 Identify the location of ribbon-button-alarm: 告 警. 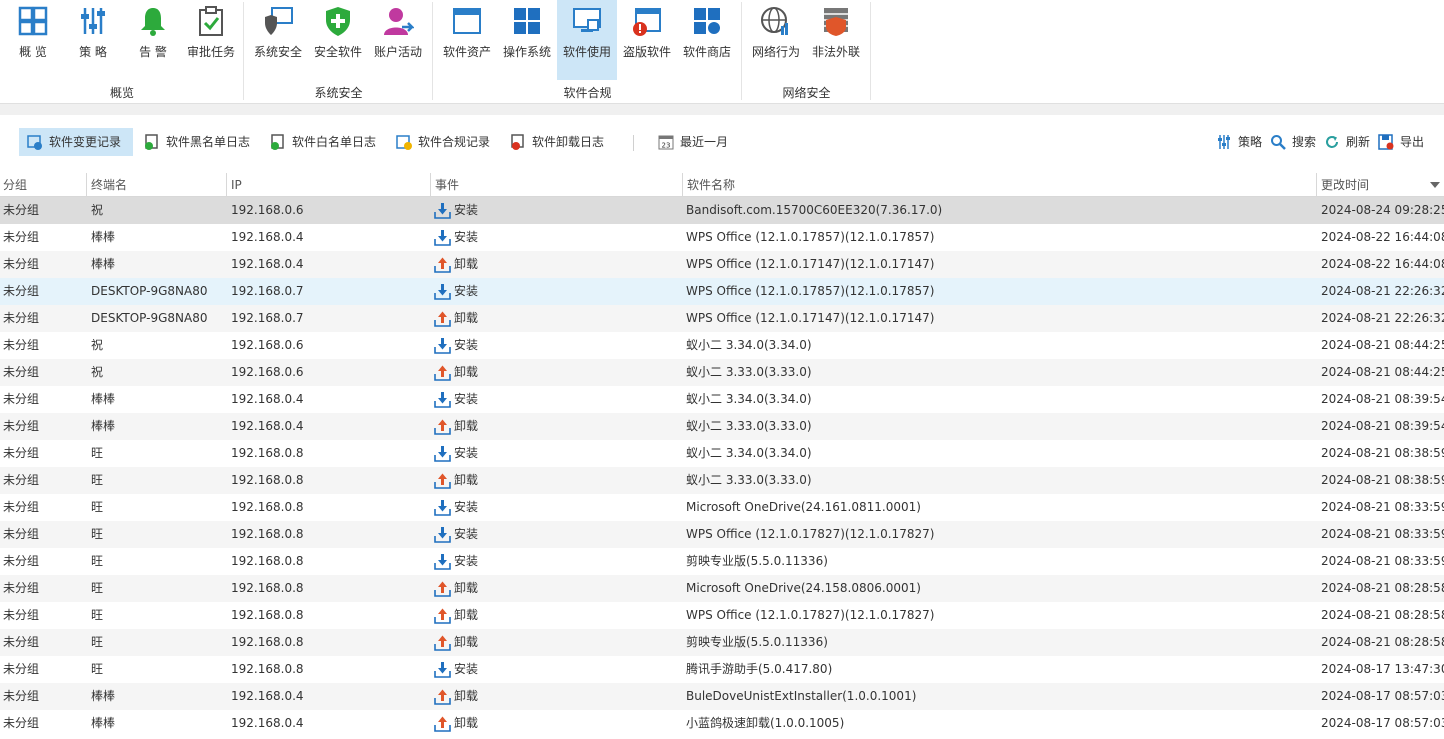
(153, 40).